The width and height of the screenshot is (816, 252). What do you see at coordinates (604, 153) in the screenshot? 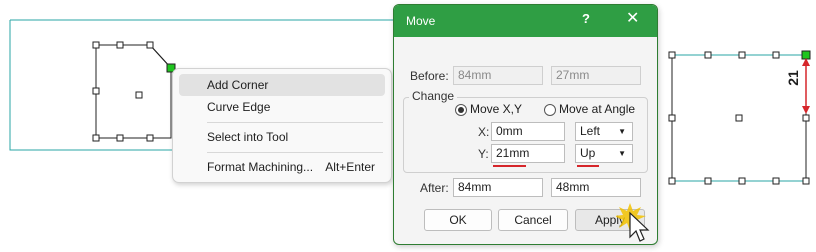
I see `y-direction-select: Up ▼` at bounding box center [604, 153].